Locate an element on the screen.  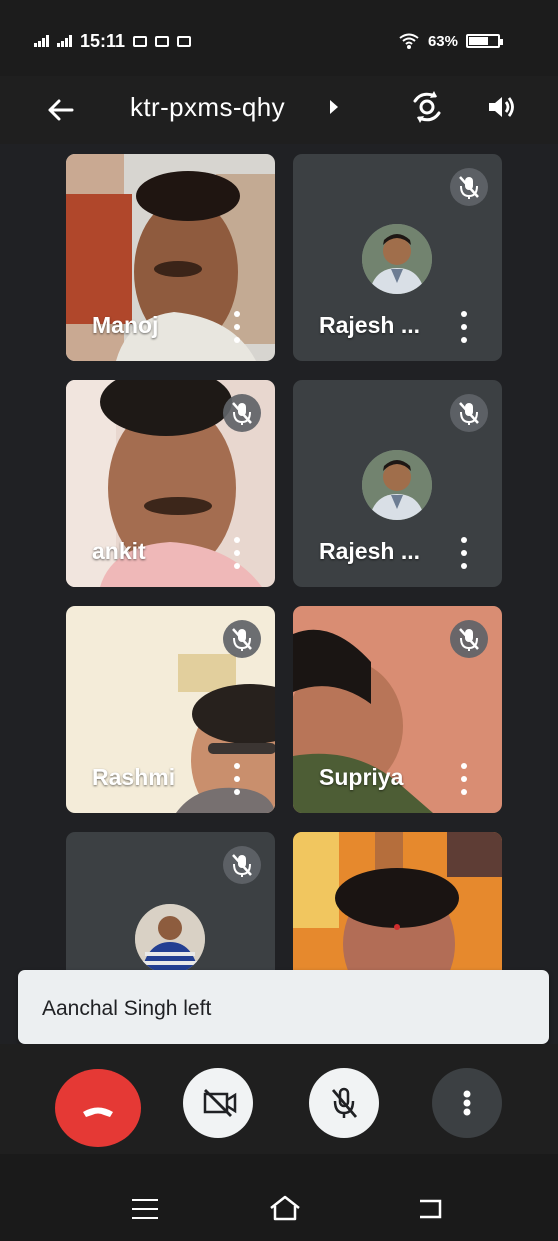
battery-icon is located at coordinates (484, 41).